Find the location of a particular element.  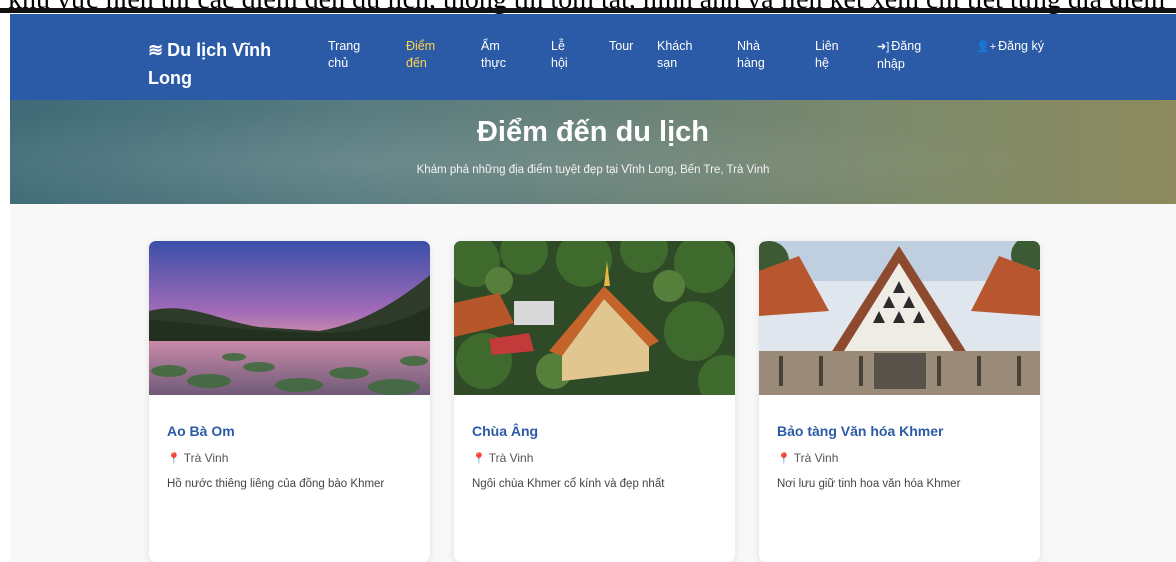

nav-tour: Tour is located at coordinates (629, 46).